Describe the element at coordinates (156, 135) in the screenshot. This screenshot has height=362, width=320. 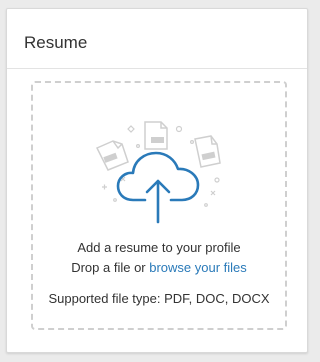
I see `file-pdf-icon` at that location.